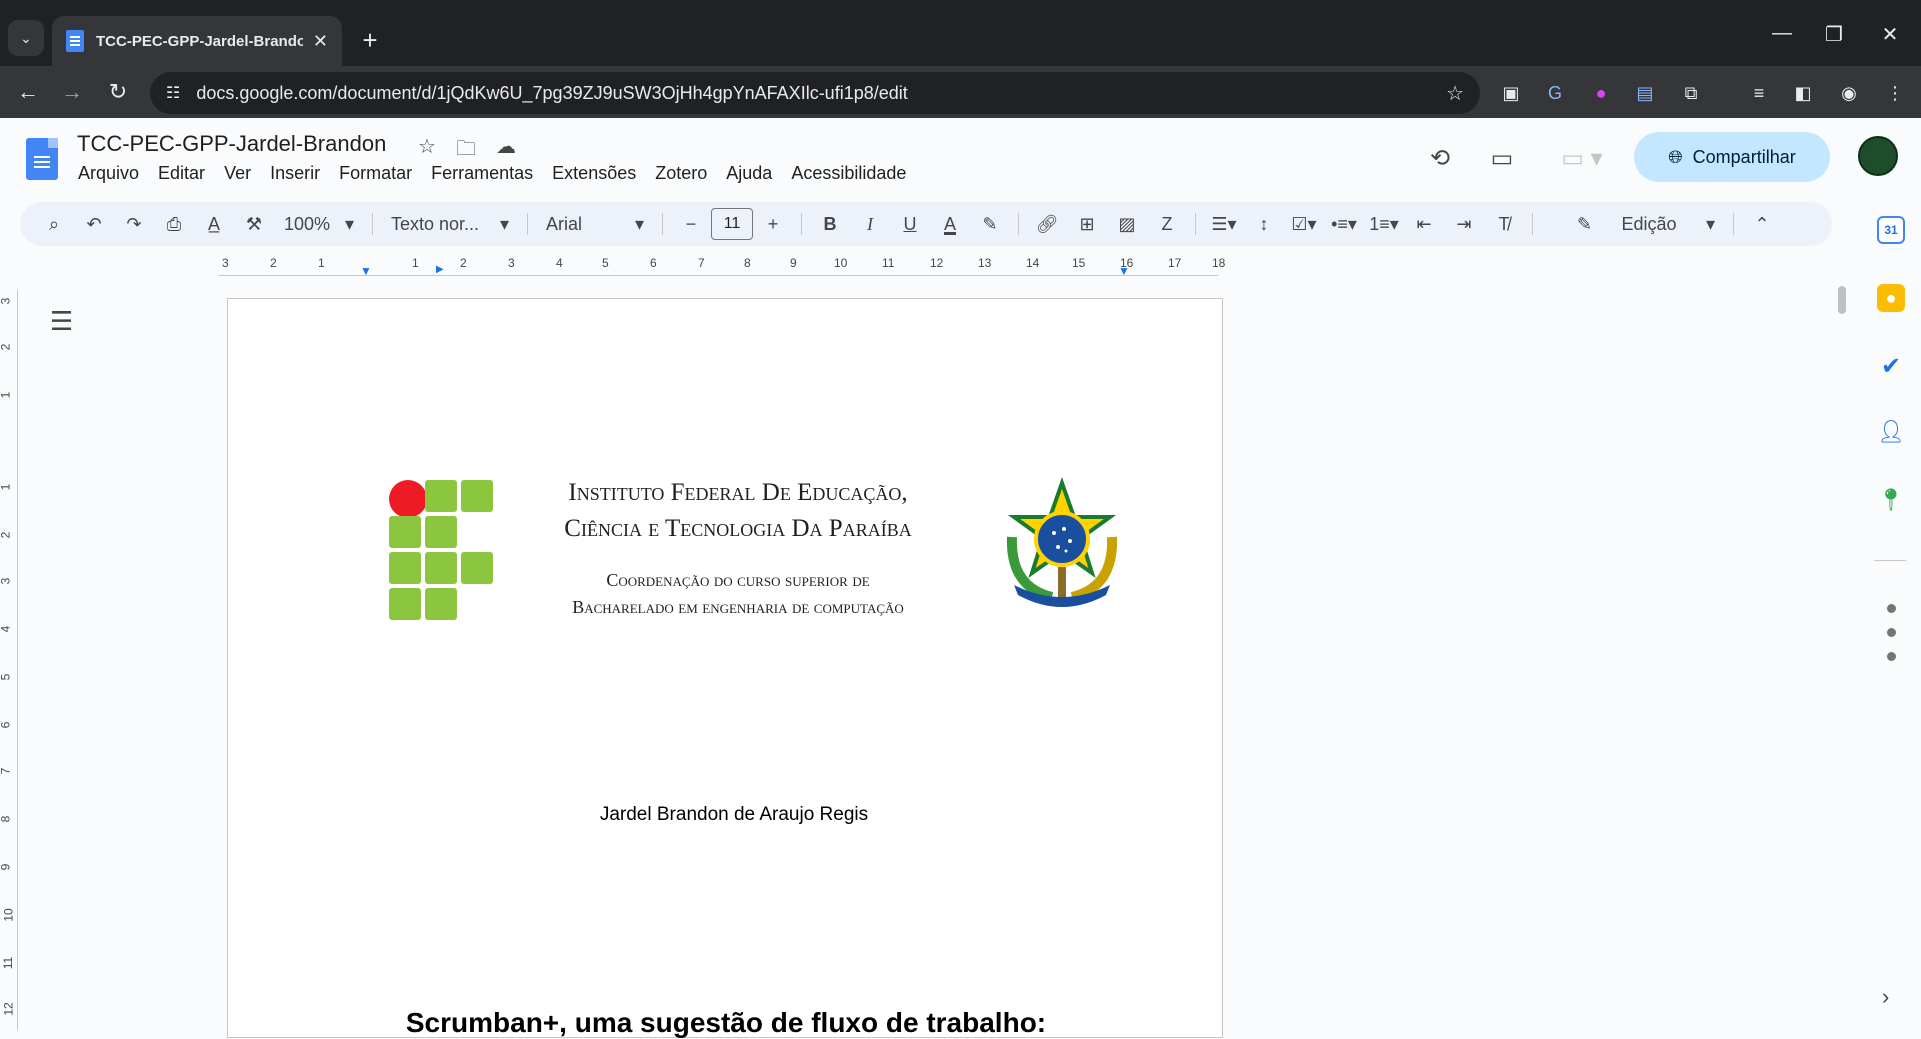 This screenshot has height=1039, width=1921. What do you see at coordinates (440, 269) in the screenshot?
I see `first-line-indent-marker-icon: ▶` at bounding box center [440, 269].